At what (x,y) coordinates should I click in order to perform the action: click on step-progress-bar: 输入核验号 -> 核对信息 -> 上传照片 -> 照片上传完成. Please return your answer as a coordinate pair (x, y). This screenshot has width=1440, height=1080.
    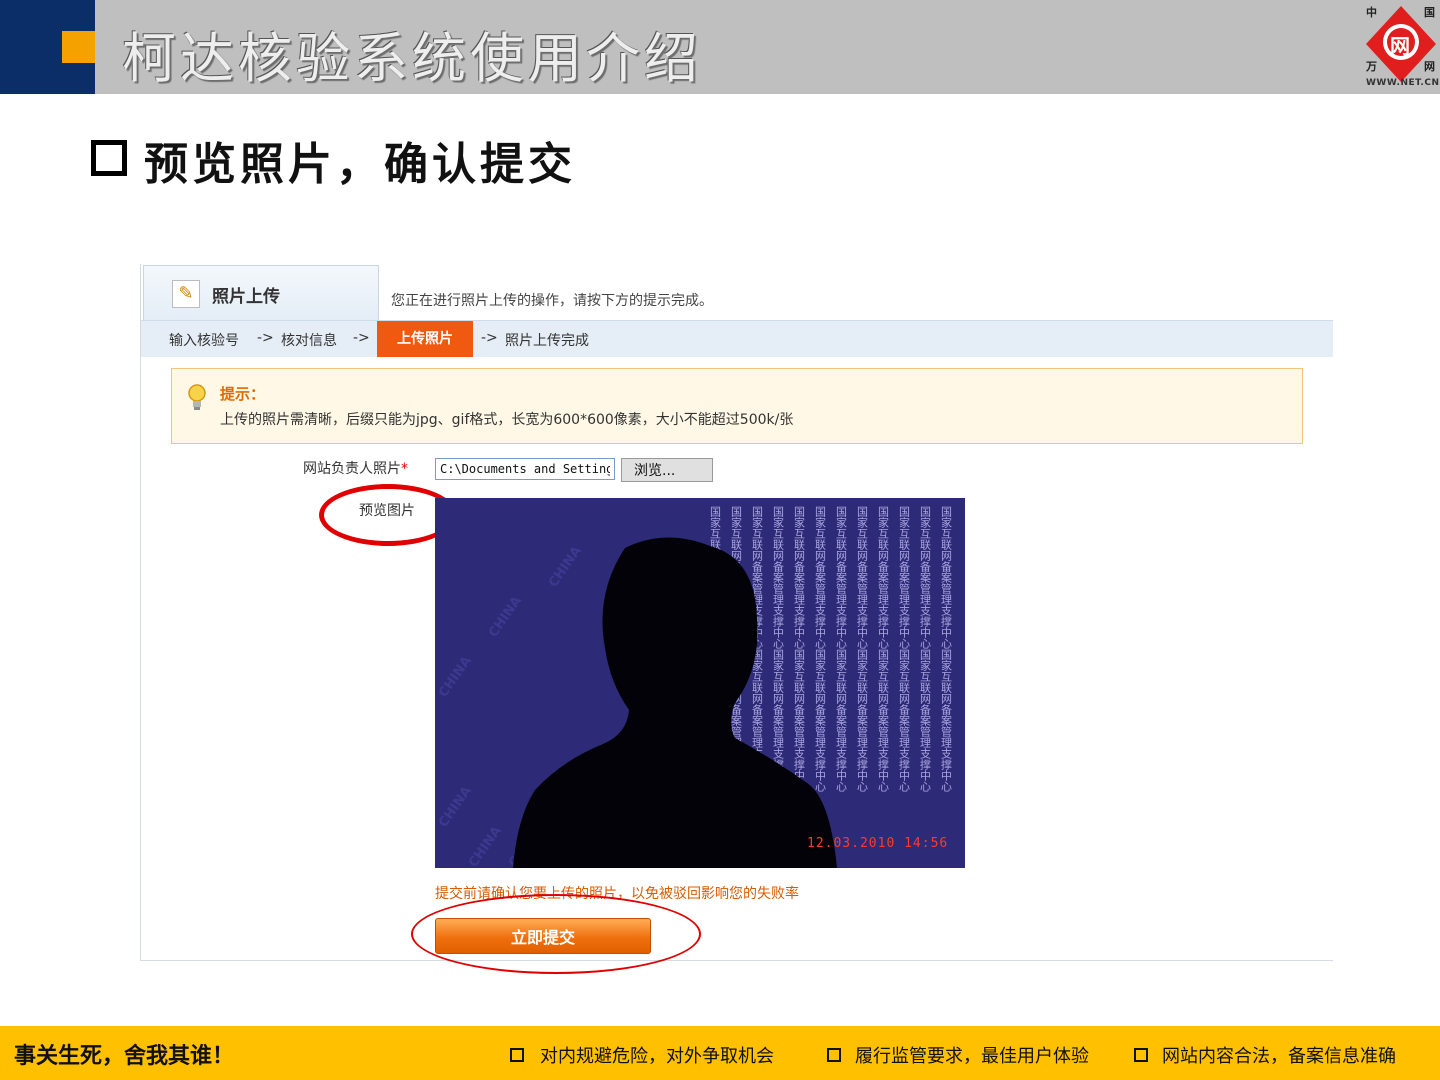
    Looking at the image, I should click on (737, 338).